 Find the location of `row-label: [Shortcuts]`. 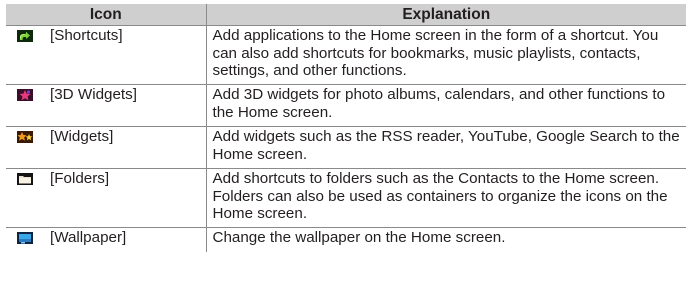

row-label: [Shortcuts] is located at coordinates (86, 35).